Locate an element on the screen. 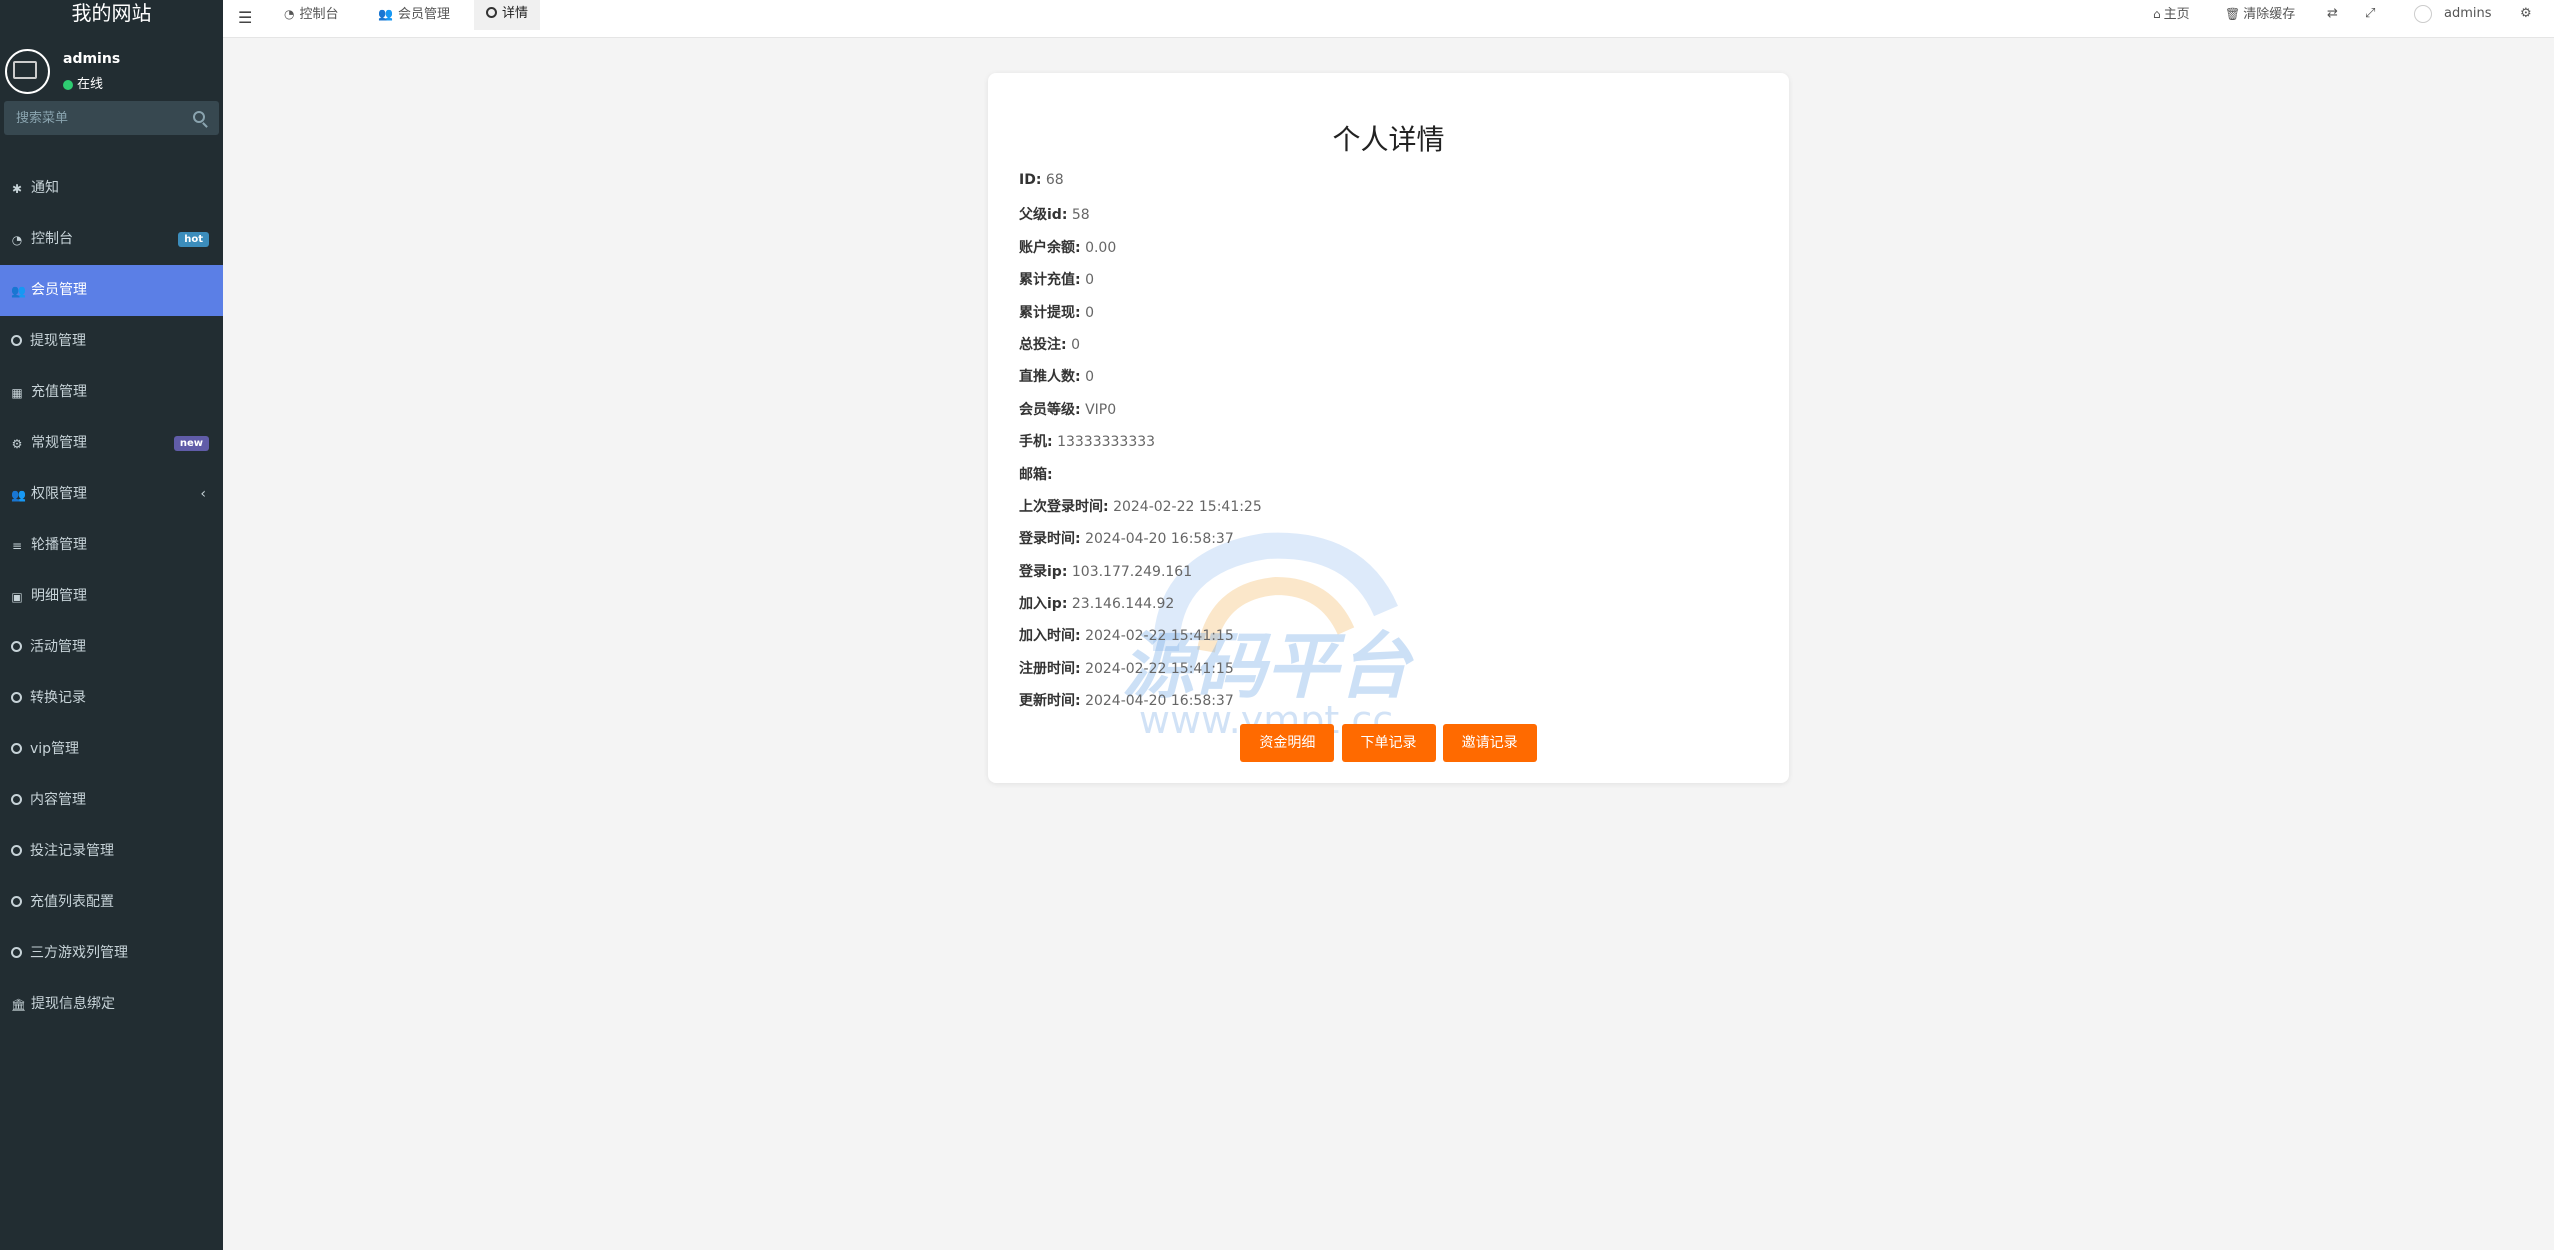 The width and height of the screenshot is (2554, 1250). sidebar-item-label: 充值列表配置 is located at coordinates (72, 902).